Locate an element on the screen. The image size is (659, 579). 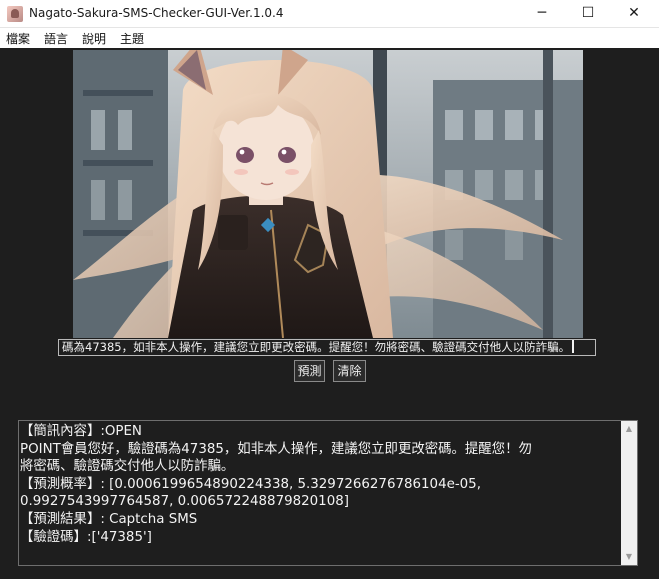
menu-bar: 檔案 語言 說明 主題 is located at coordinates (329, 38).